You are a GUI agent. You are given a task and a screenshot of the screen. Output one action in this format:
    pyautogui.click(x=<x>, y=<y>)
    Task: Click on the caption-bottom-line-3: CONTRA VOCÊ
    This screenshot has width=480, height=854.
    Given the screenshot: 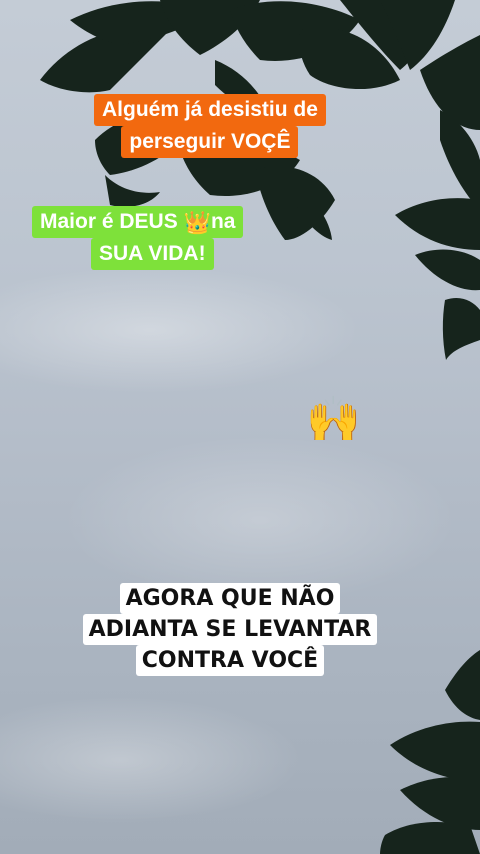 What is the action you would take?
    pyautogui.click(x=230, y=660)
    